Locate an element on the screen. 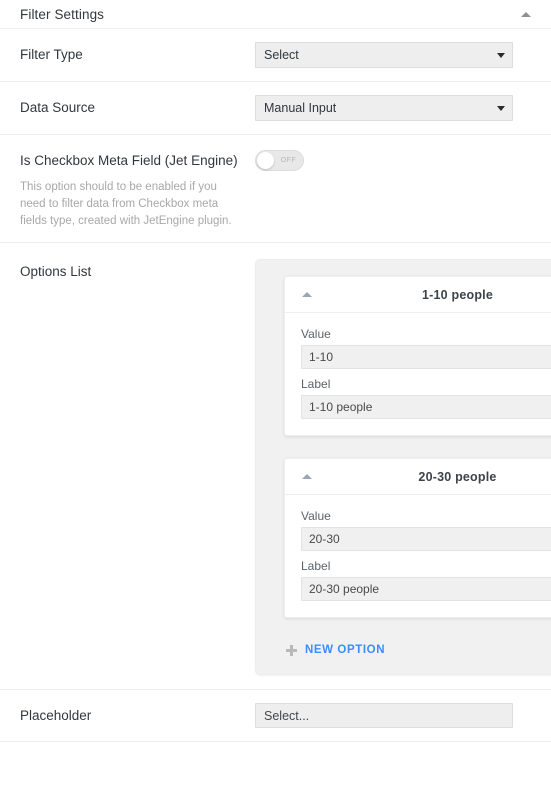  data-source-selected-value: Manual Input is located at coordinates (300, 108).